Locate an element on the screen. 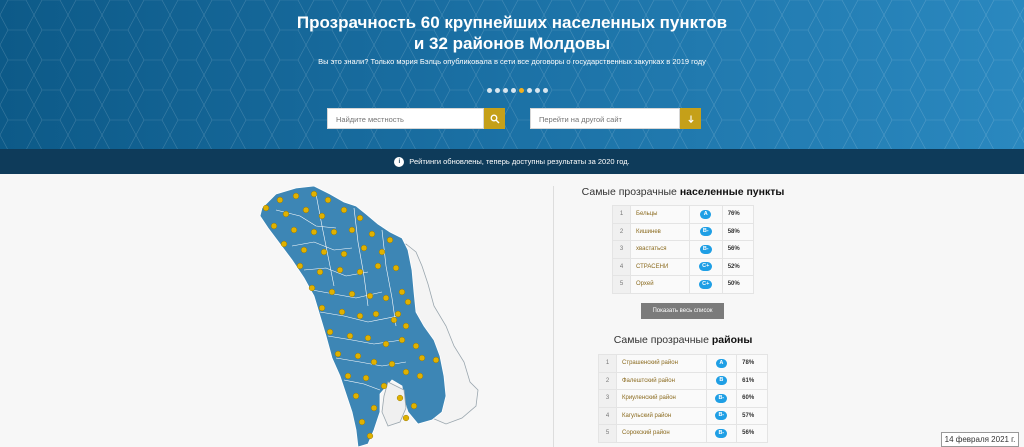 Image resolution: width=1024 pixels, height=447 pixels. search-button is located at coordinates (494, 118).